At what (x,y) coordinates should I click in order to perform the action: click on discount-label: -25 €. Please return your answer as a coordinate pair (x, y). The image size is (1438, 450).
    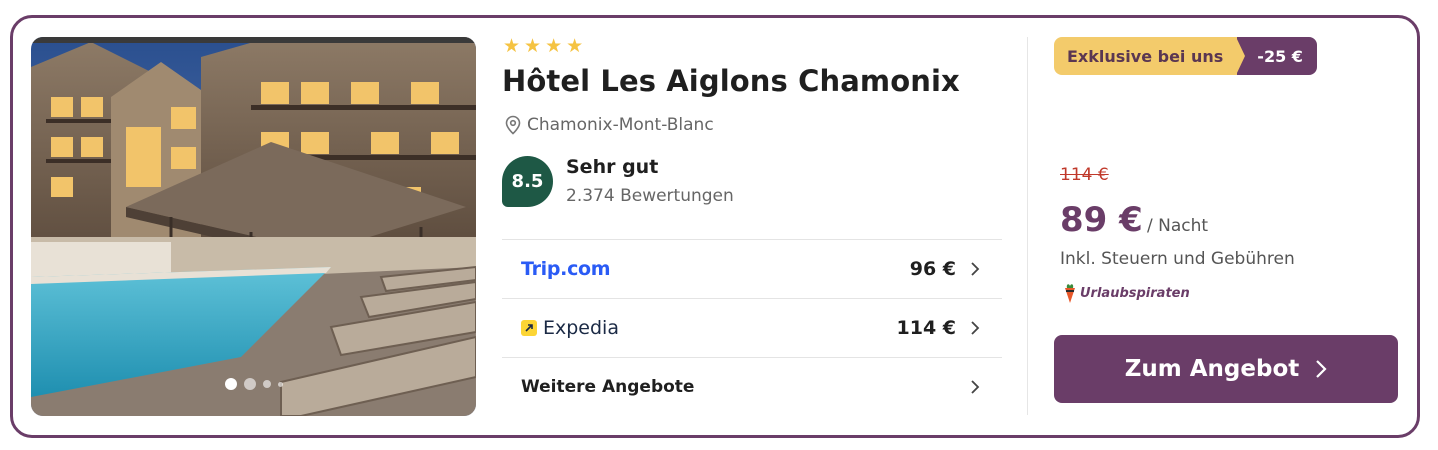
    Looking at the image, I should click on (1276, 56).